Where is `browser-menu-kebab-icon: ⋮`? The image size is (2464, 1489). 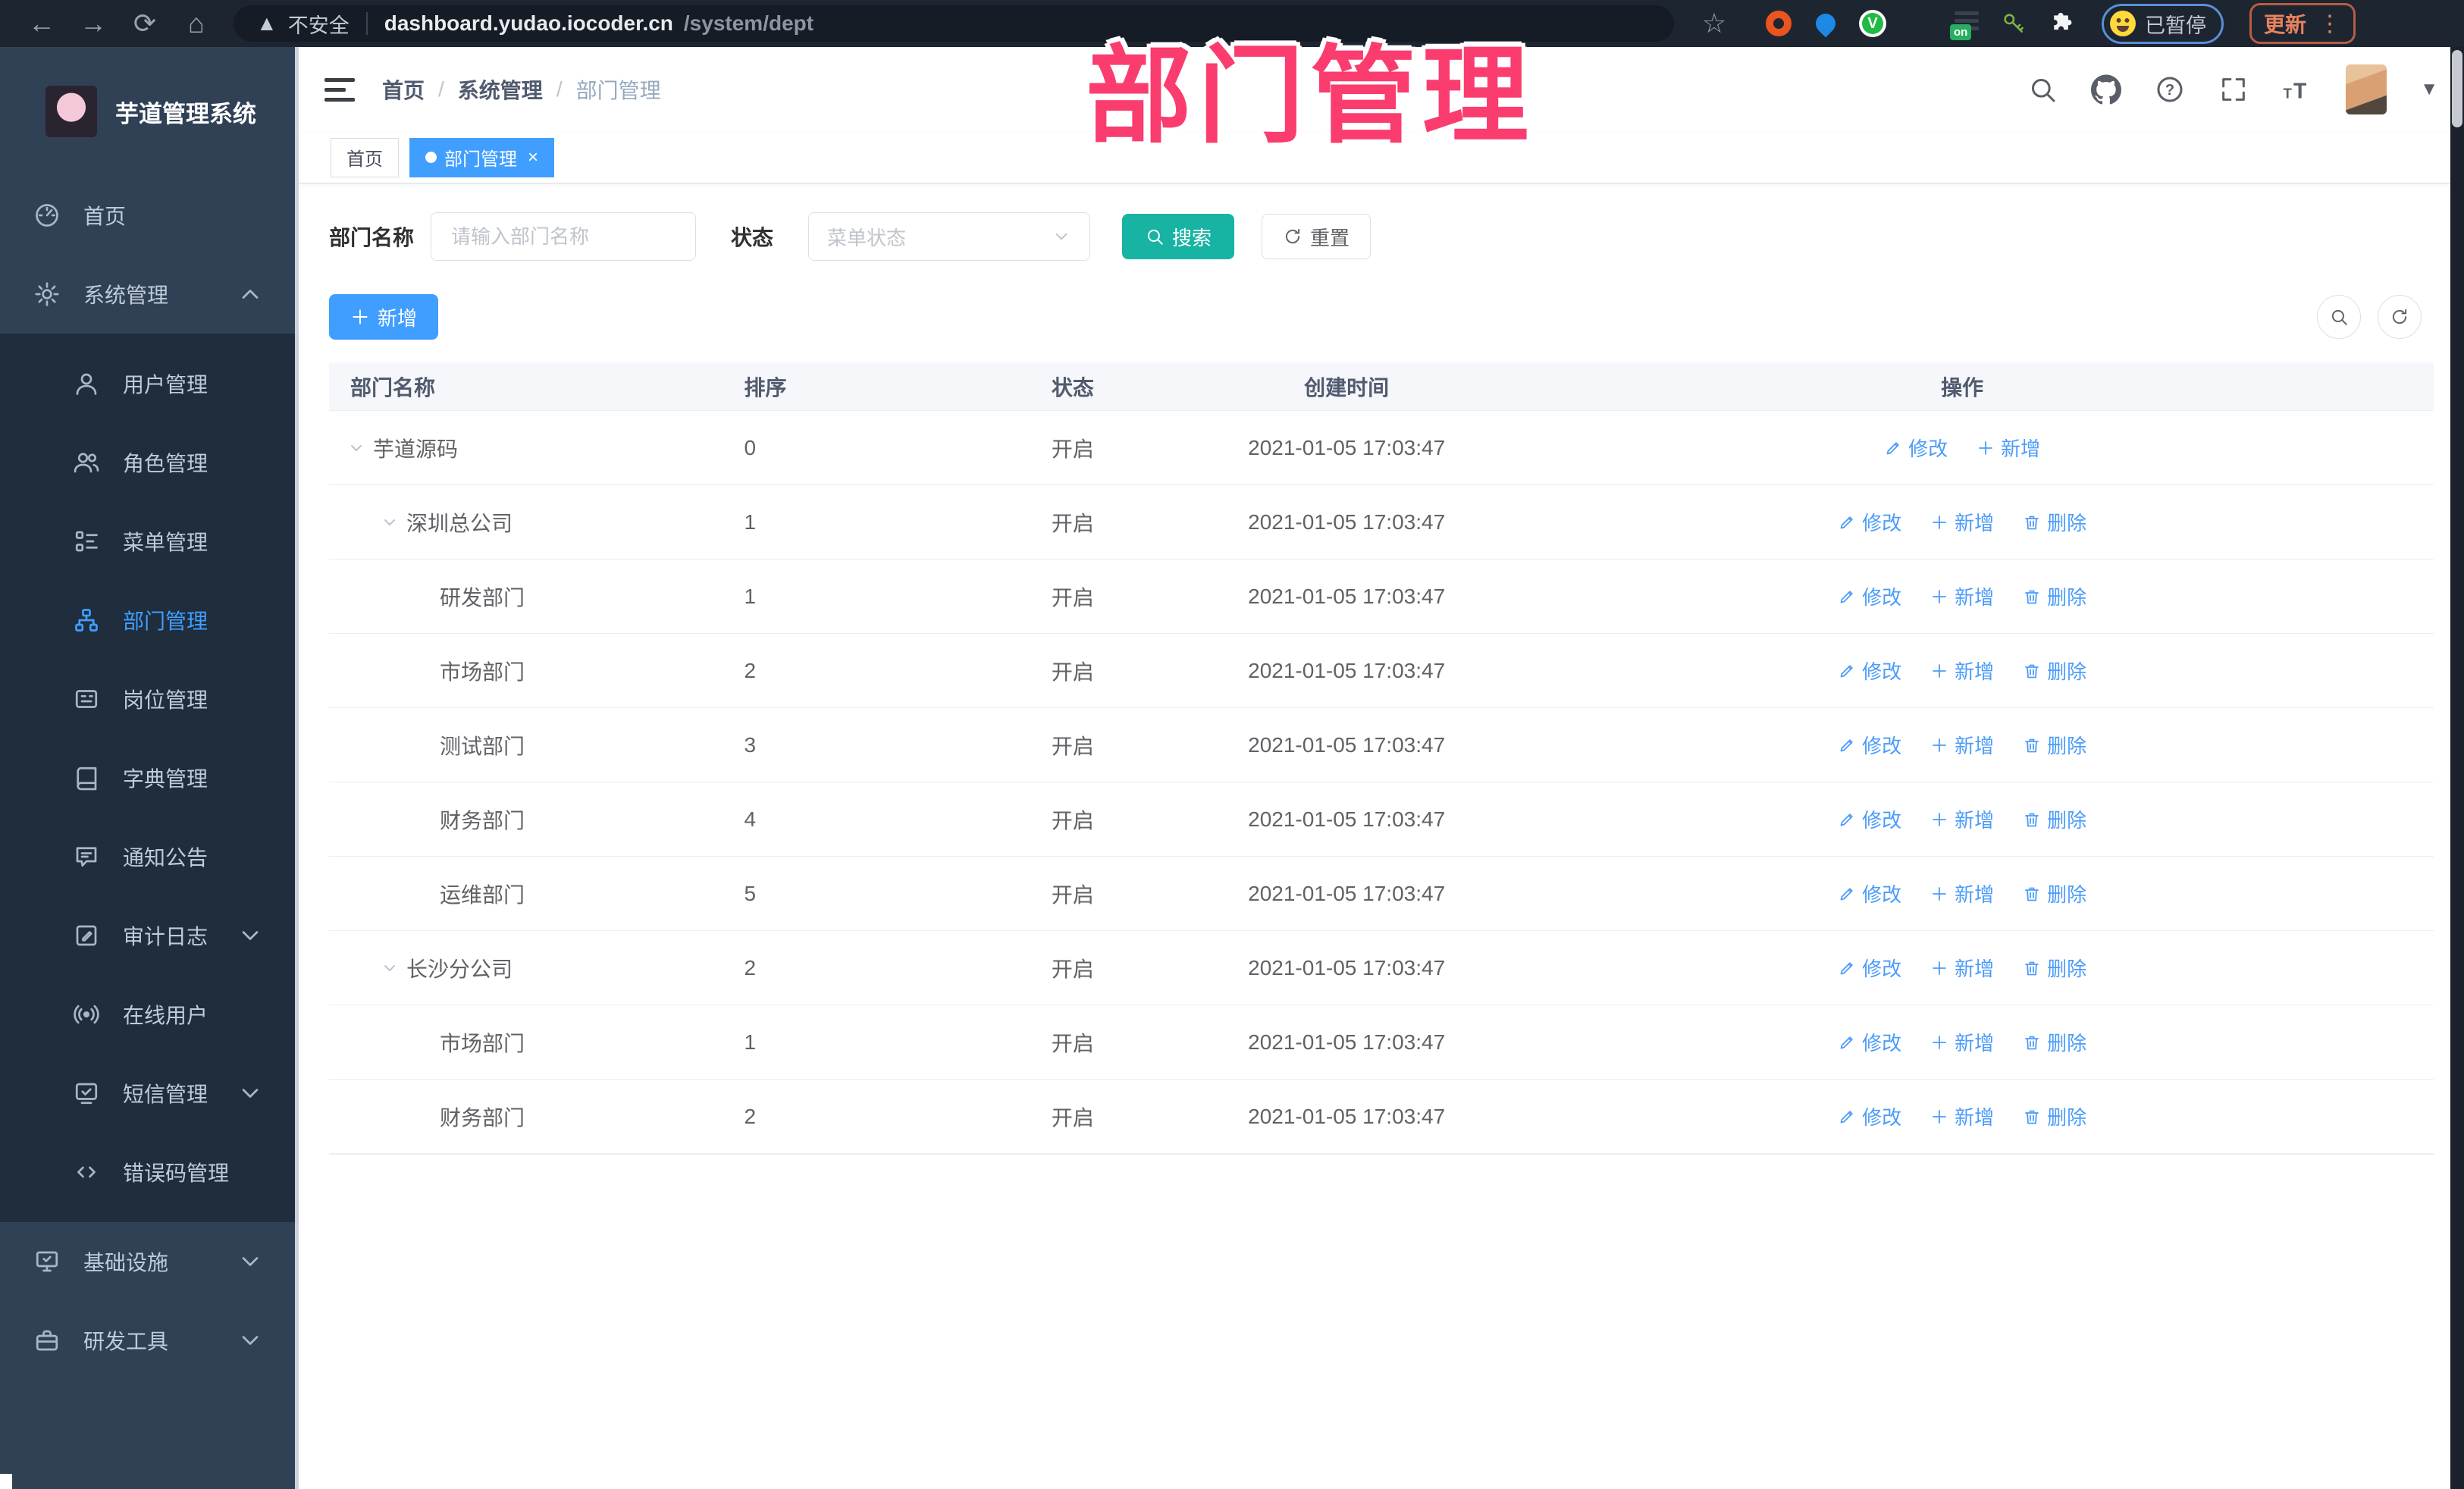
browser-menu-kebab-icon: ⋮ is located at coordinates (2330, 24).